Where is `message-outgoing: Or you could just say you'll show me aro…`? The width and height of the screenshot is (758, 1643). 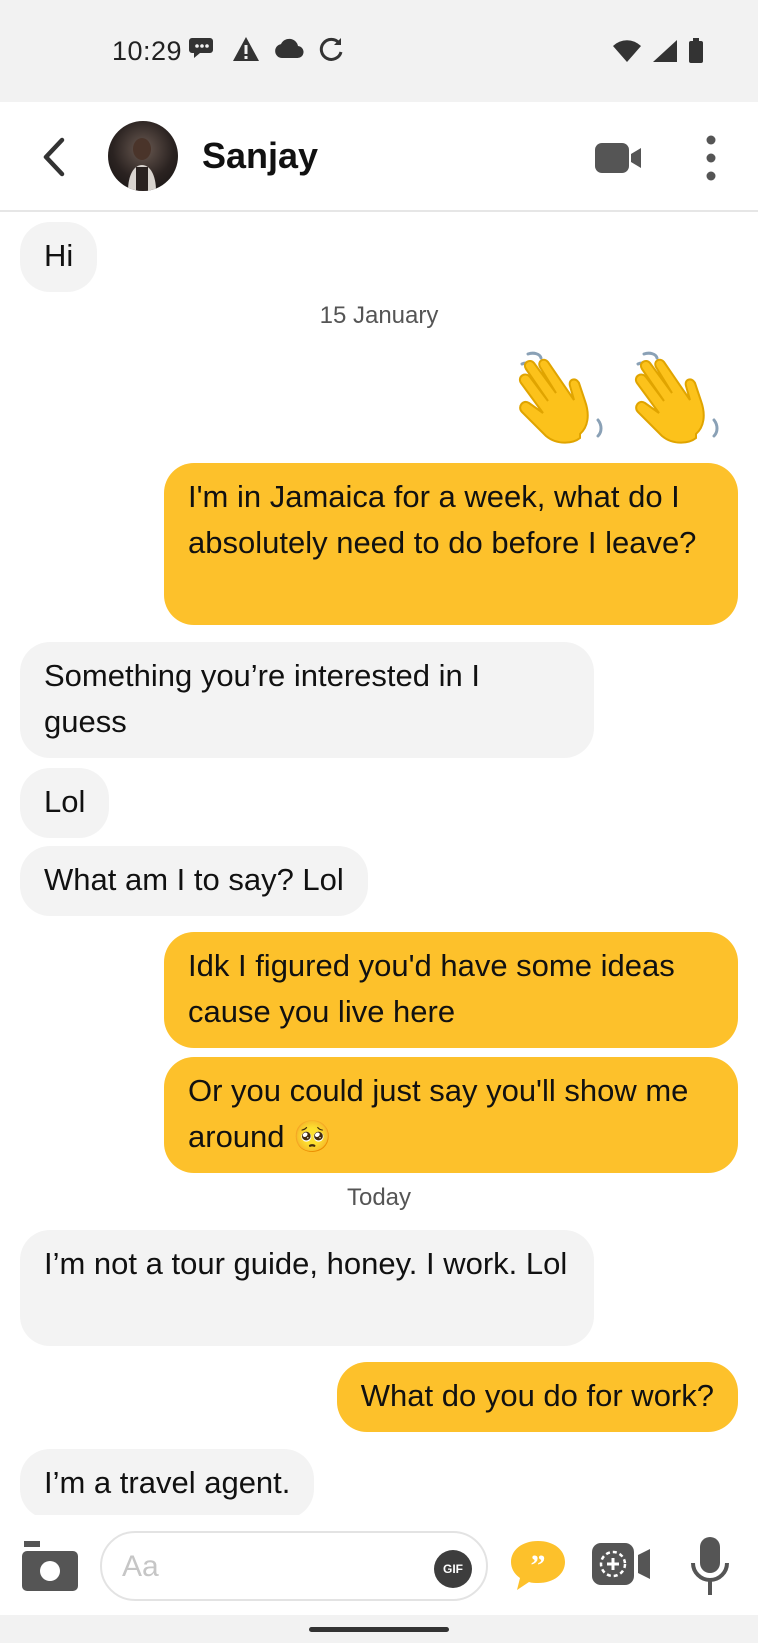
message-outgoing: Or you could just say you'll show me aro… is located at coordinates (451, 1115).